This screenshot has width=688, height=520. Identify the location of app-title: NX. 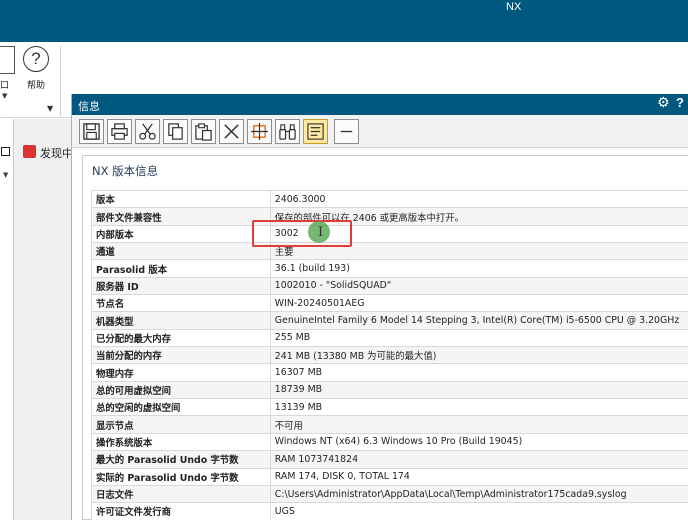
(514, 7).